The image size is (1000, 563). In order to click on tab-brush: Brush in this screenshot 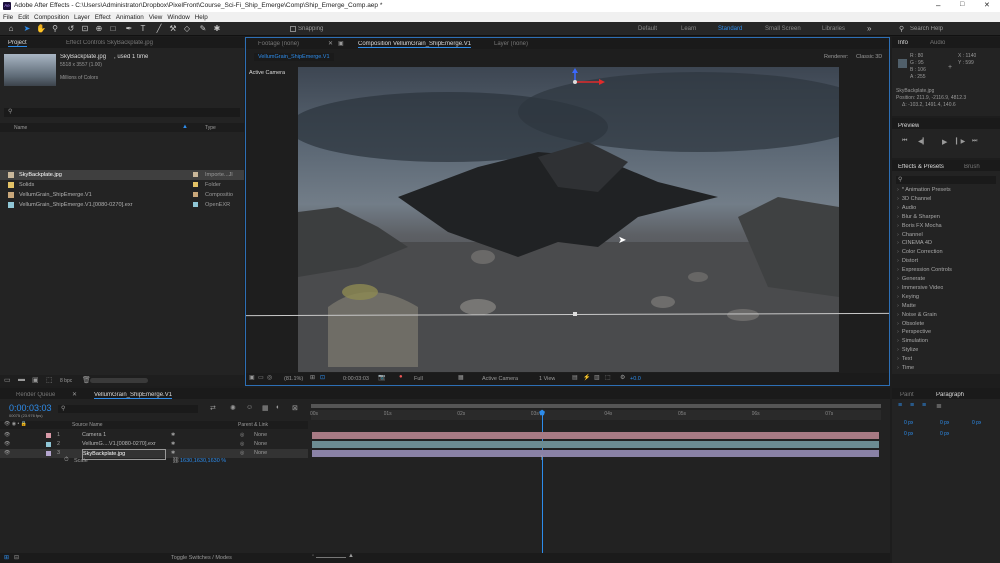, I will do `click(972, 167)`.